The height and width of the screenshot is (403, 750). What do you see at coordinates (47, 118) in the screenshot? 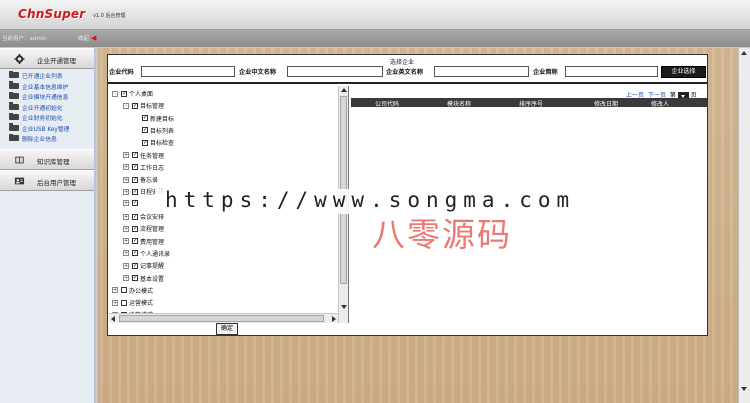
I see `sidebar-item-finance-init: 企业财务初始化` at bounding box center [47, 118].